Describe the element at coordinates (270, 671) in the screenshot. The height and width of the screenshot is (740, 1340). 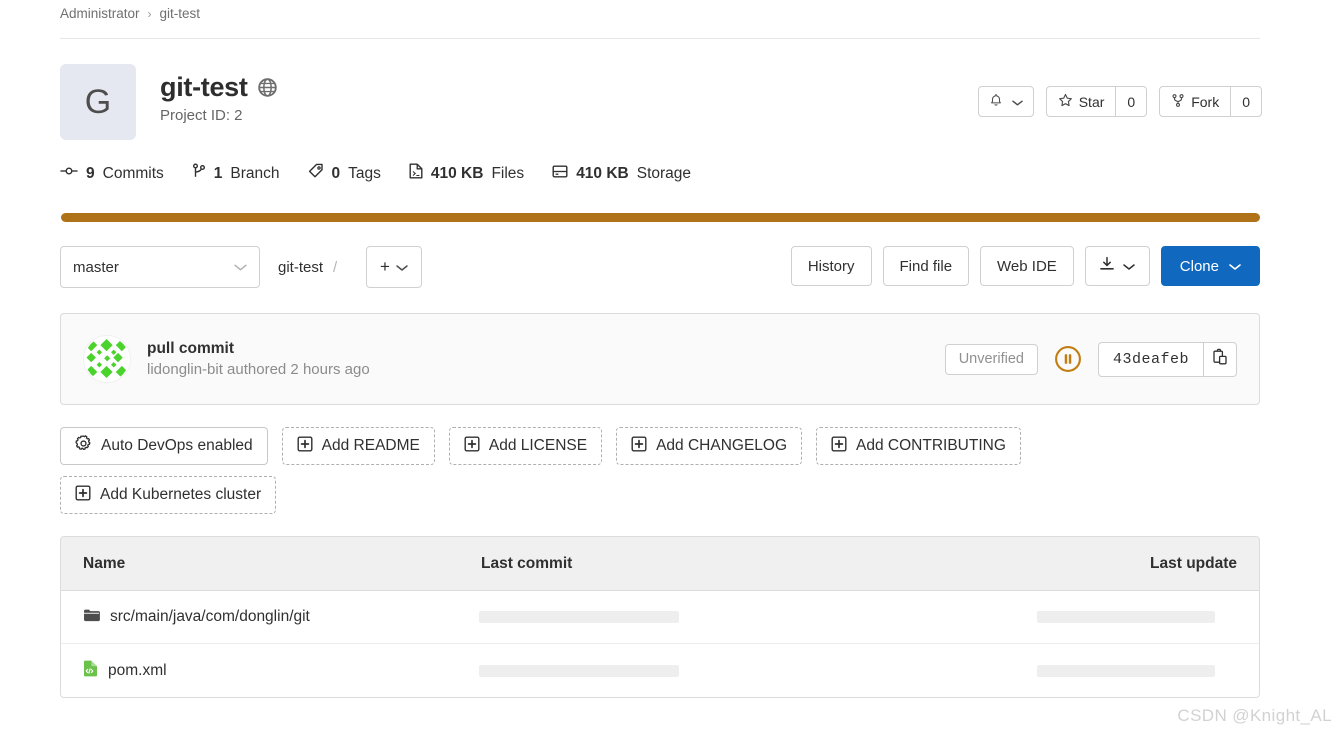
I see `file-row-name-cell: pom.xml` at that location.